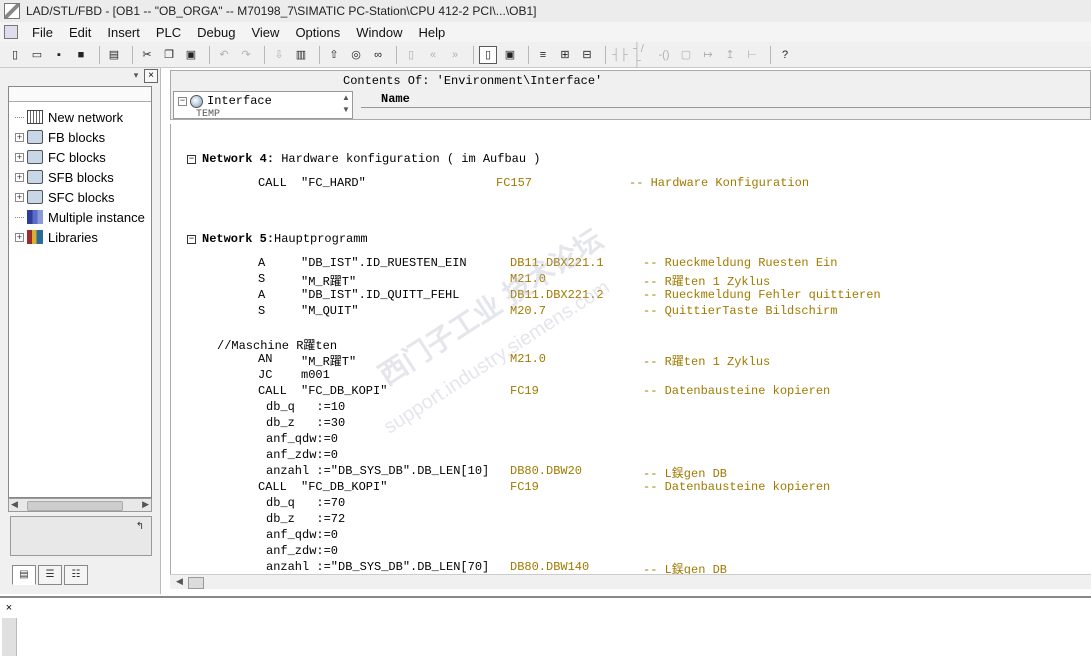 Image resolution: width=1091 pixels, height=658 pixels. I want to click on save-icon: ■, so click(81, 55).